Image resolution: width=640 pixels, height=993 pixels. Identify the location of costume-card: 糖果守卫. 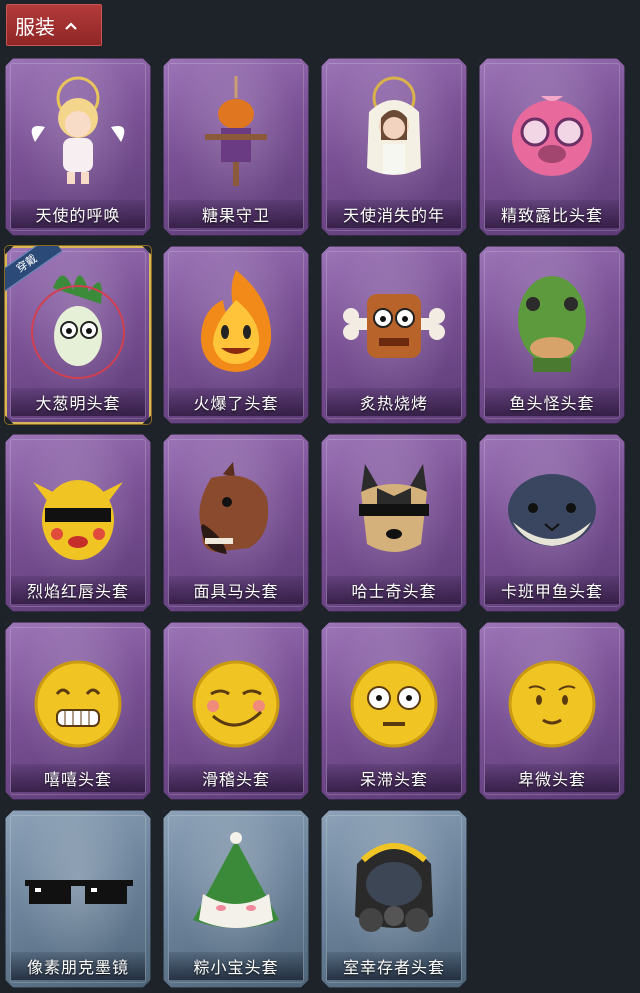
(236, 147).